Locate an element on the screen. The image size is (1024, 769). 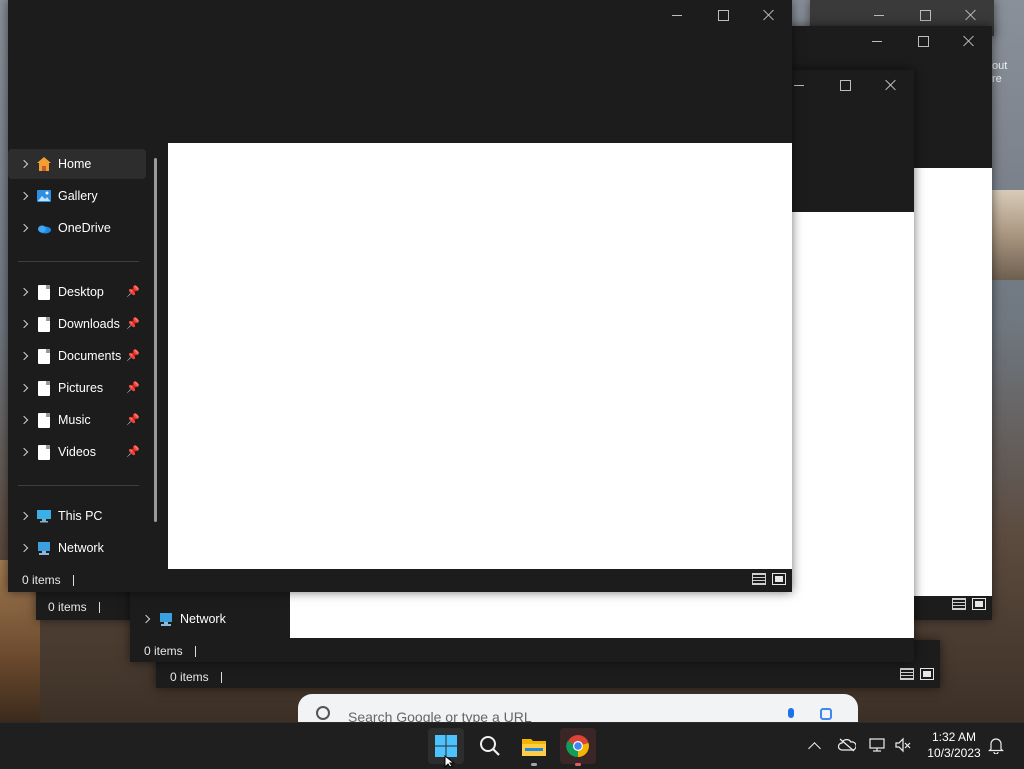
google-lens-icon is located at coordinates (826, 714).